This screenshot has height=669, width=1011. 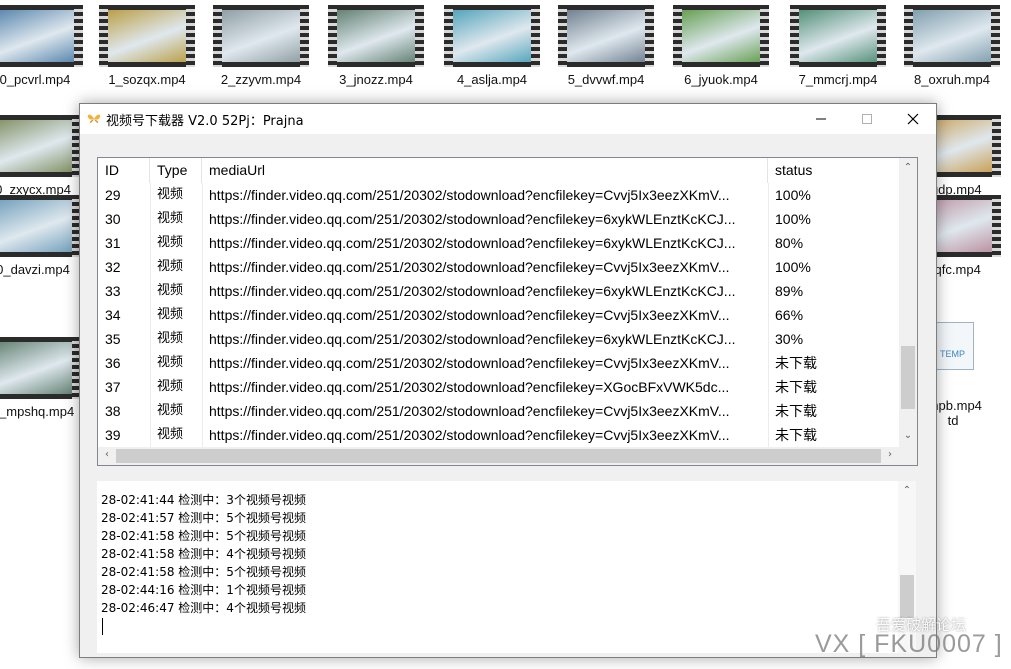 What do you see at coordinates (94, 118) in the screenshot?
I see `butterfly-icon` at bounding box center [94, 118].